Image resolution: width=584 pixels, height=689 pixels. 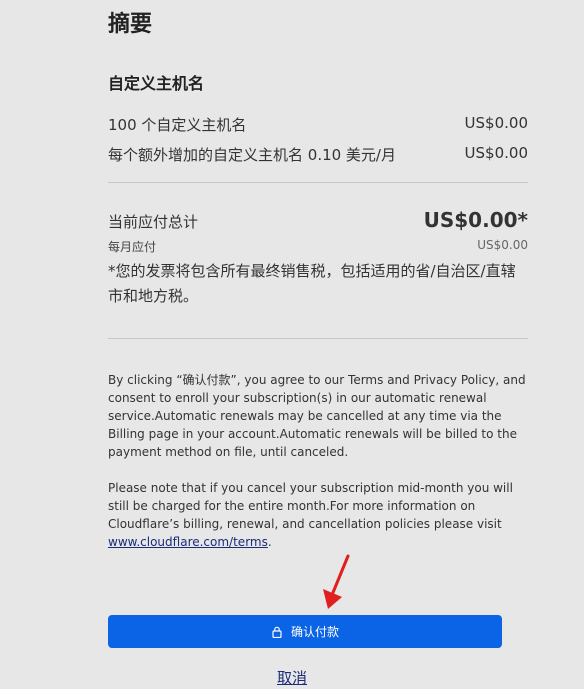 What do you see at coordinates (502, 245) in the screenshot?
I see `monthly-amount: US$0.00` at bounding box center [502, 245].